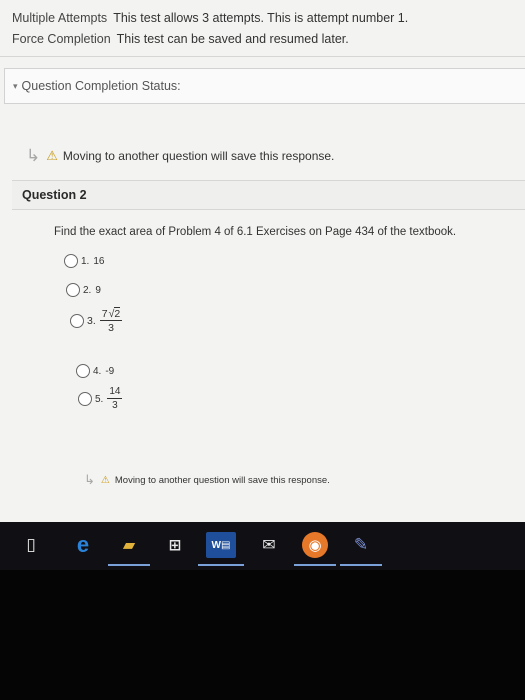 The height and width of the screenshot is (700, 525). I want to click on fraction: 7√2 3, so click(111, 320).